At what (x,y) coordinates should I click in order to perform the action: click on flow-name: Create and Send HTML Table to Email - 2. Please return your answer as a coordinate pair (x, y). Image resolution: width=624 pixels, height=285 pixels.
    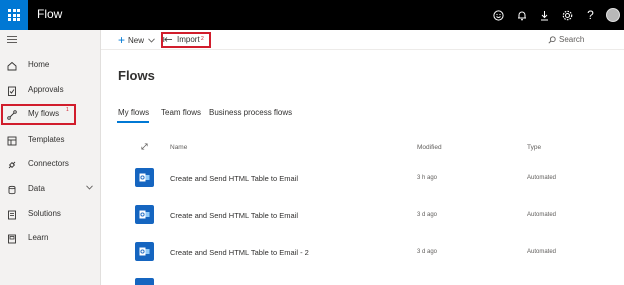
    Looking at the image, I should click on (239, 252).